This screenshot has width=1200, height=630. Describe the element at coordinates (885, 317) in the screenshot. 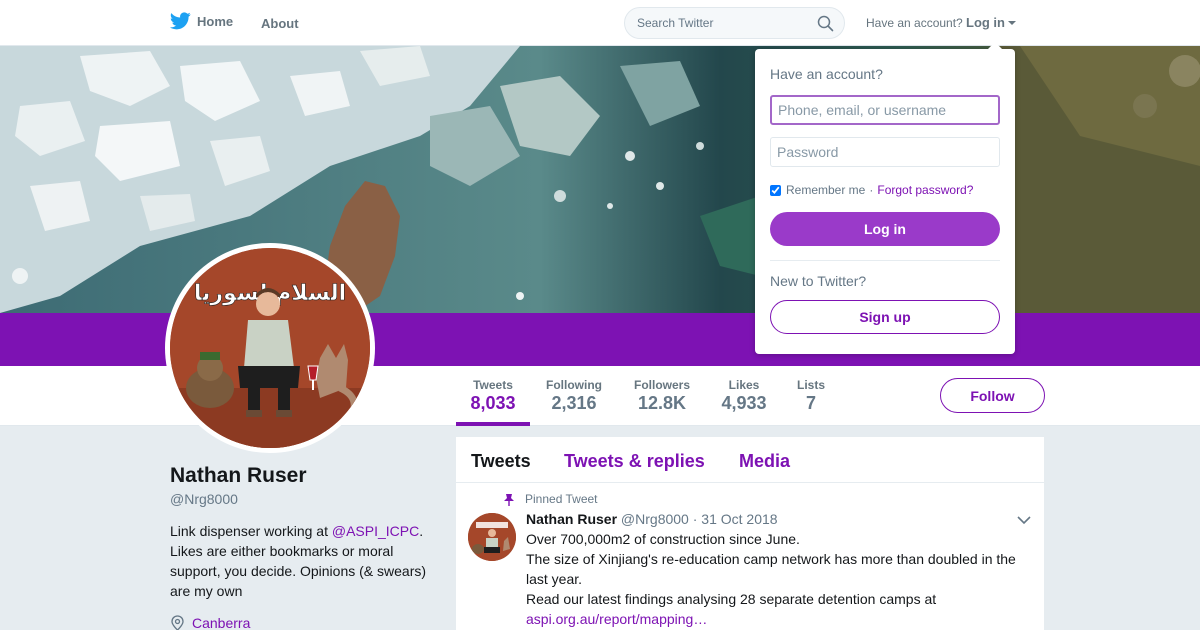

I see `signup-button: Sign up` at that location.